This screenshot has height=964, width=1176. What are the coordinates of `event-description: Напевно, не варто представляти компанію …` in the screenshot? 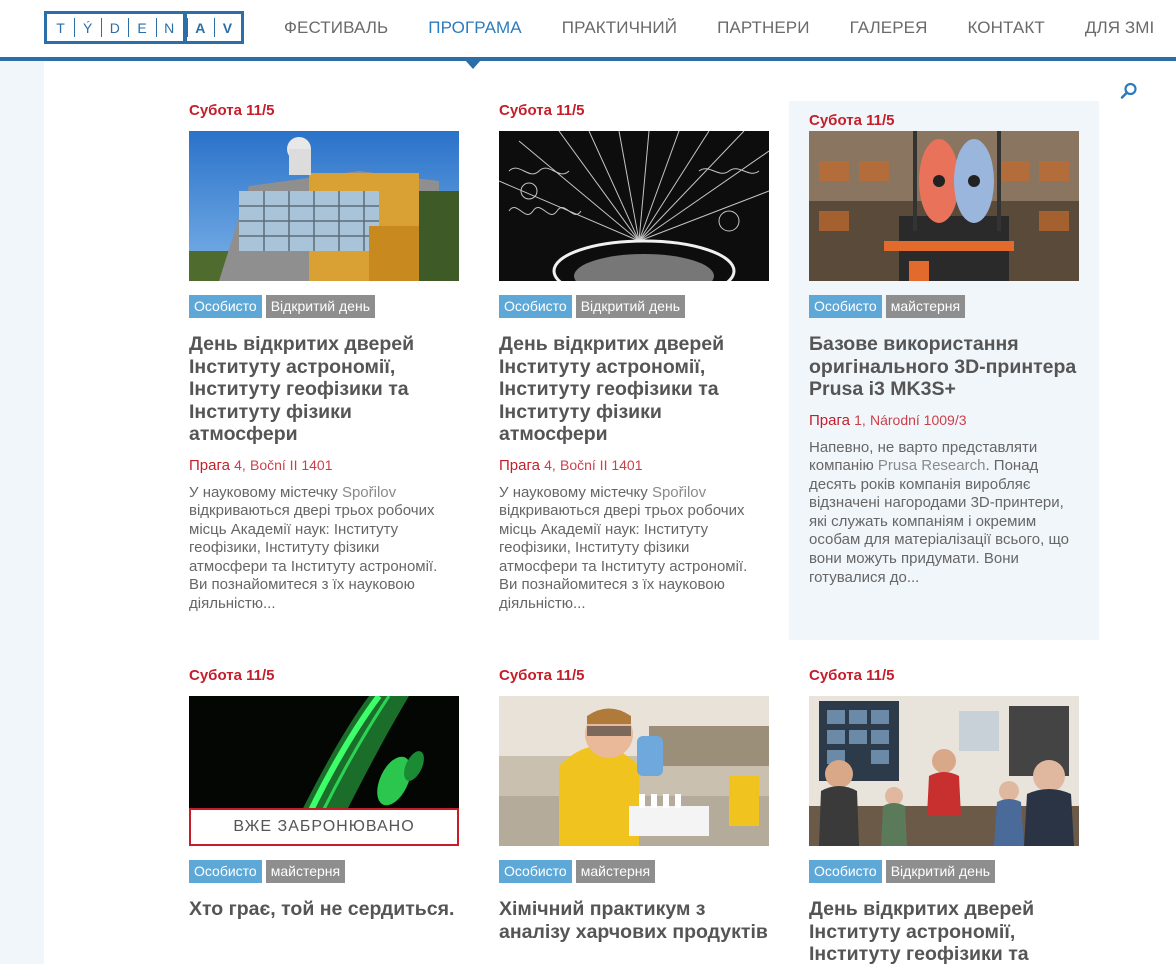 It's located at (939, 512).